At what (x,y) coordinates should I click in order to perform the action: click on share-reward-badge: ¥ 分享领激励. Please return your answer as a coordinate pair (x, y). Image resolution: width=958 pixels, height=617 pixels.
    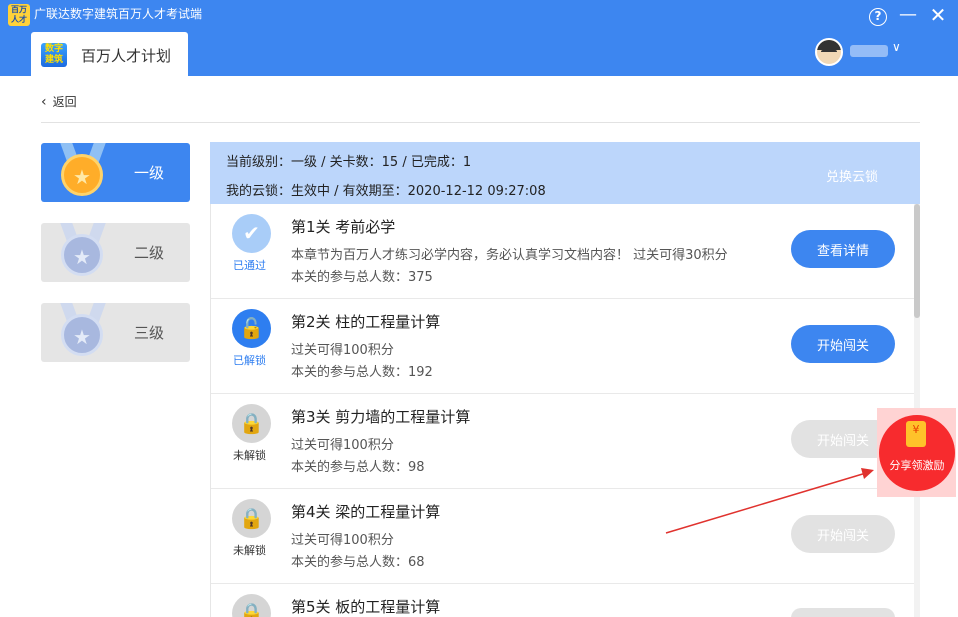
    Looking at the image, I should click on (916, 452).